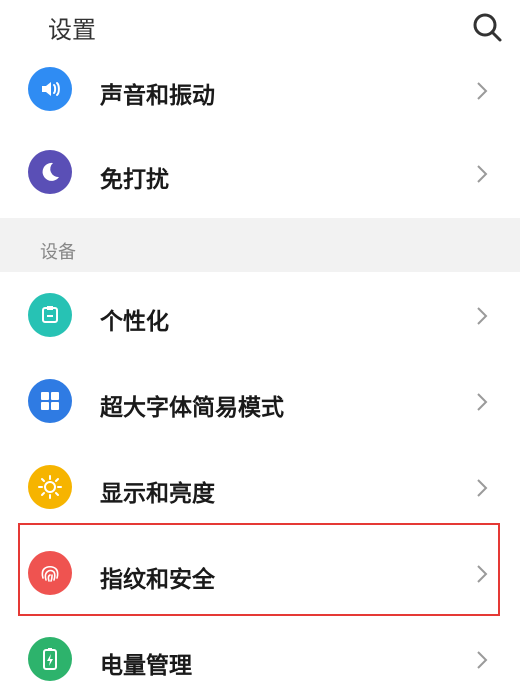  Describe the element at coordinates (50, 573) in the screenshot. I see `fingerprint-icon` at that location.